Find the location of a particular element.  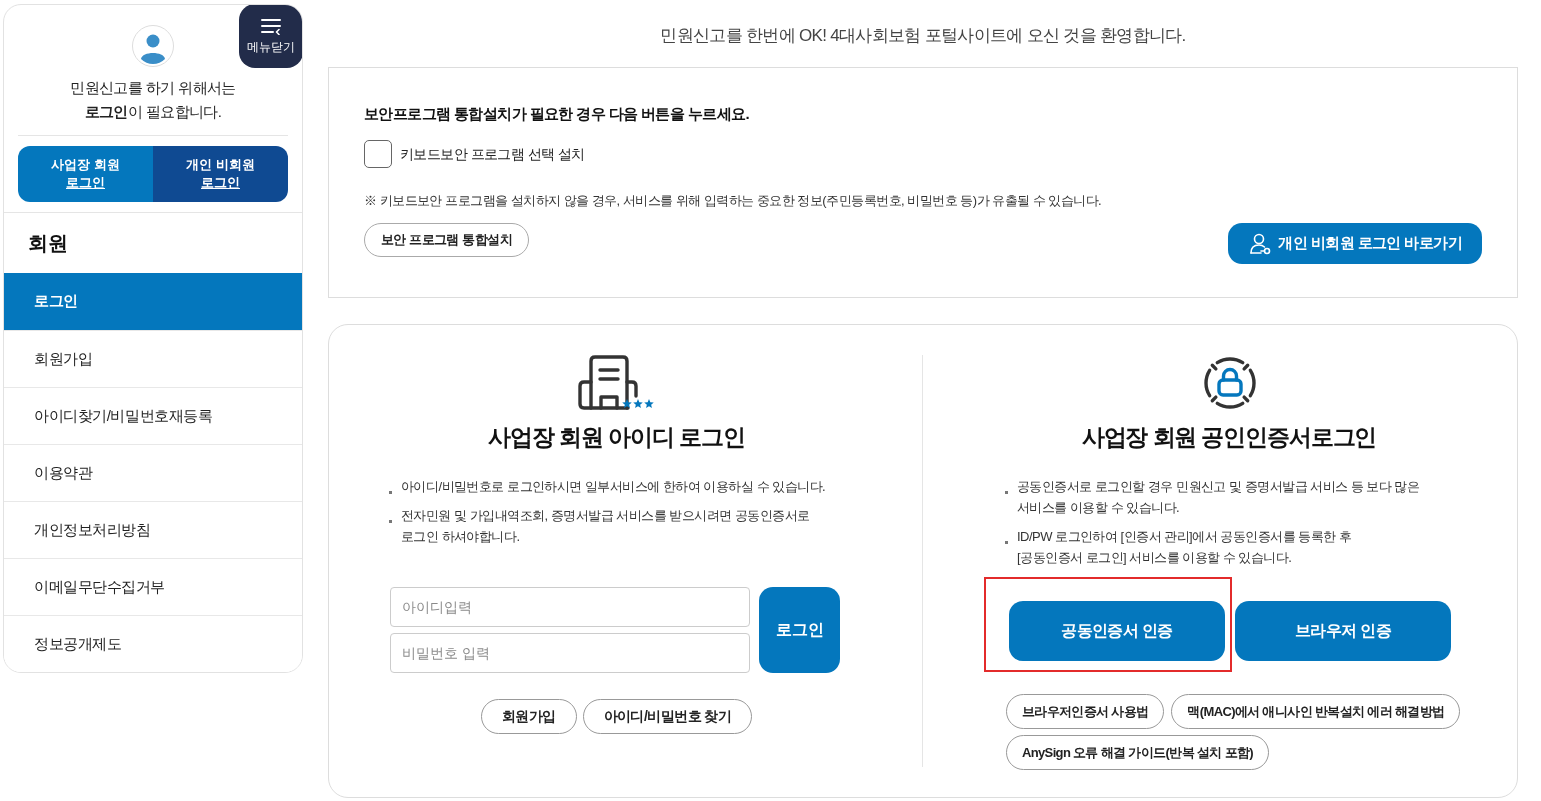

security-title: 보안프로그램 통합설치가 필요한 경우 다음 버튼을 누르세요. is located at coordinates (557, 114).